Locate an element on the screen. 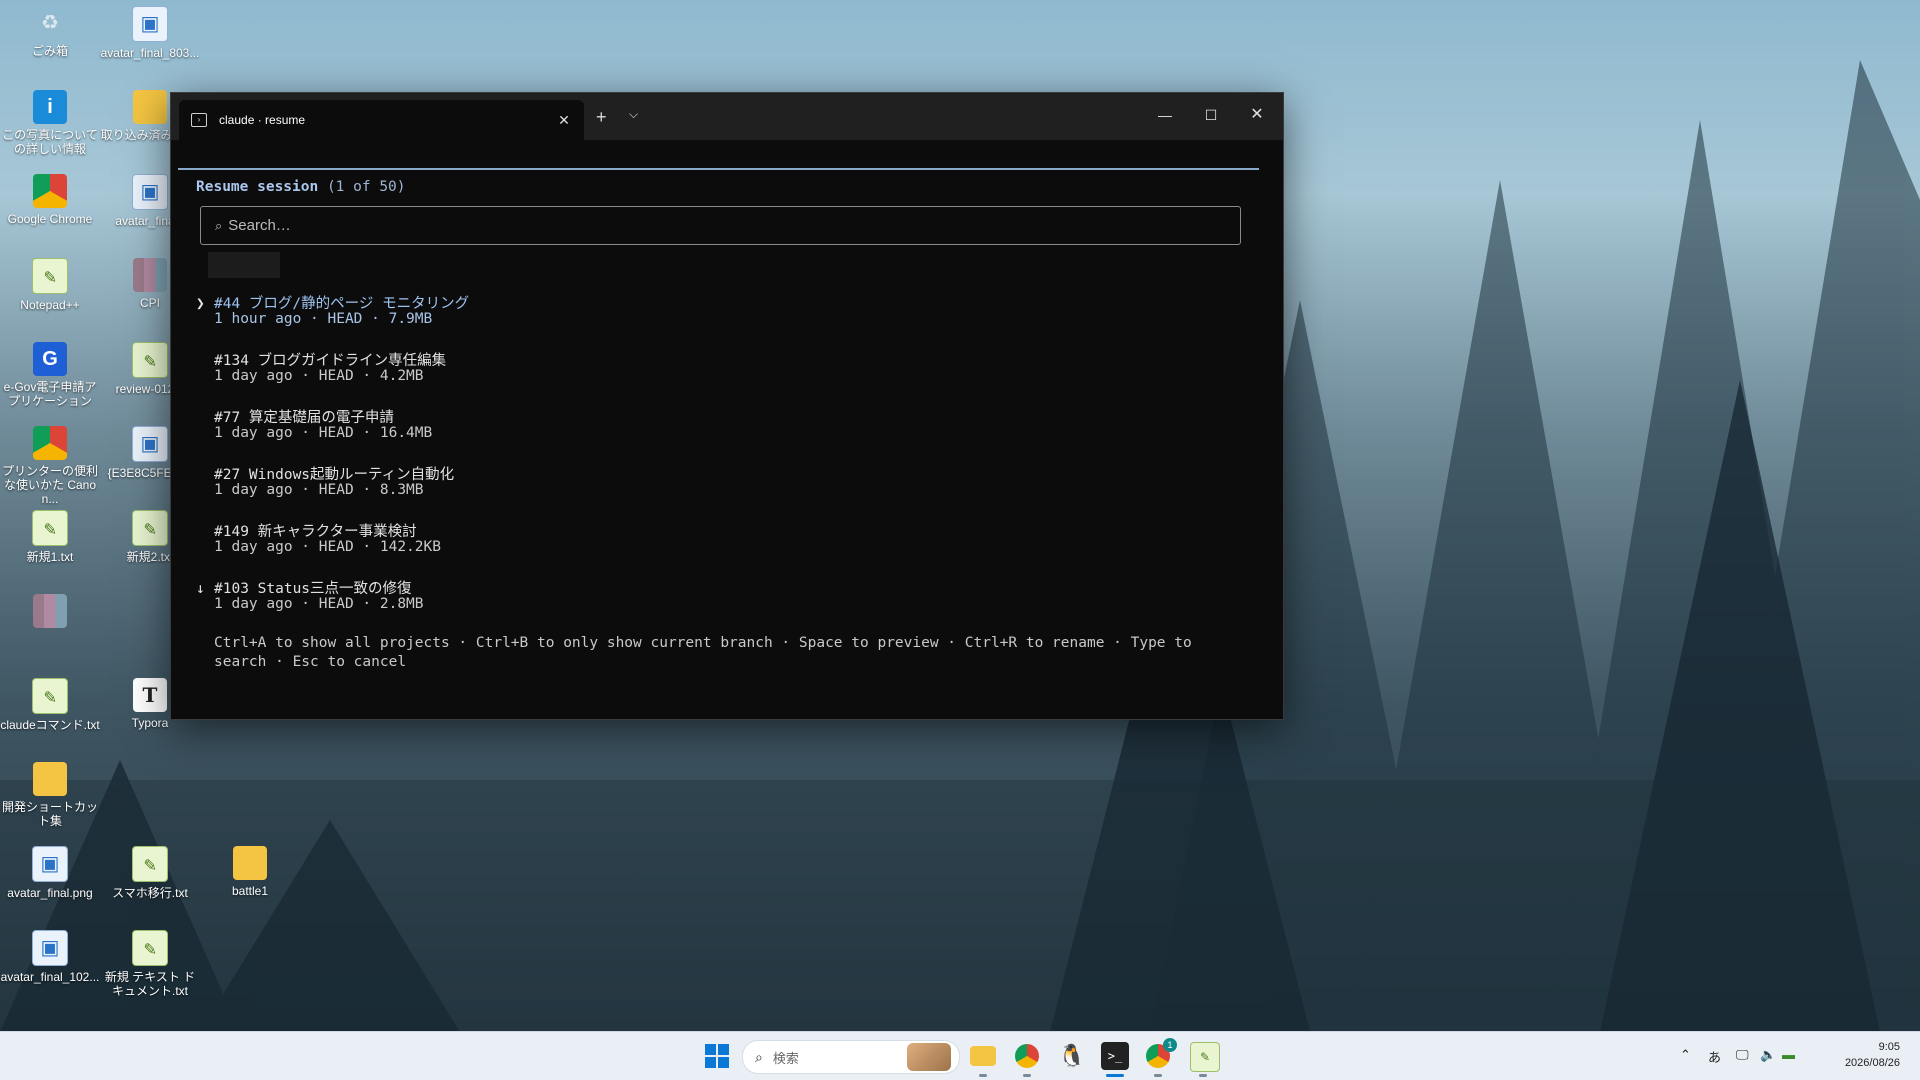 This screenshot has height=1080, width=1920. session-title: #27 Windows起動ルーティン自動化 is located at coordinates (334, 475).